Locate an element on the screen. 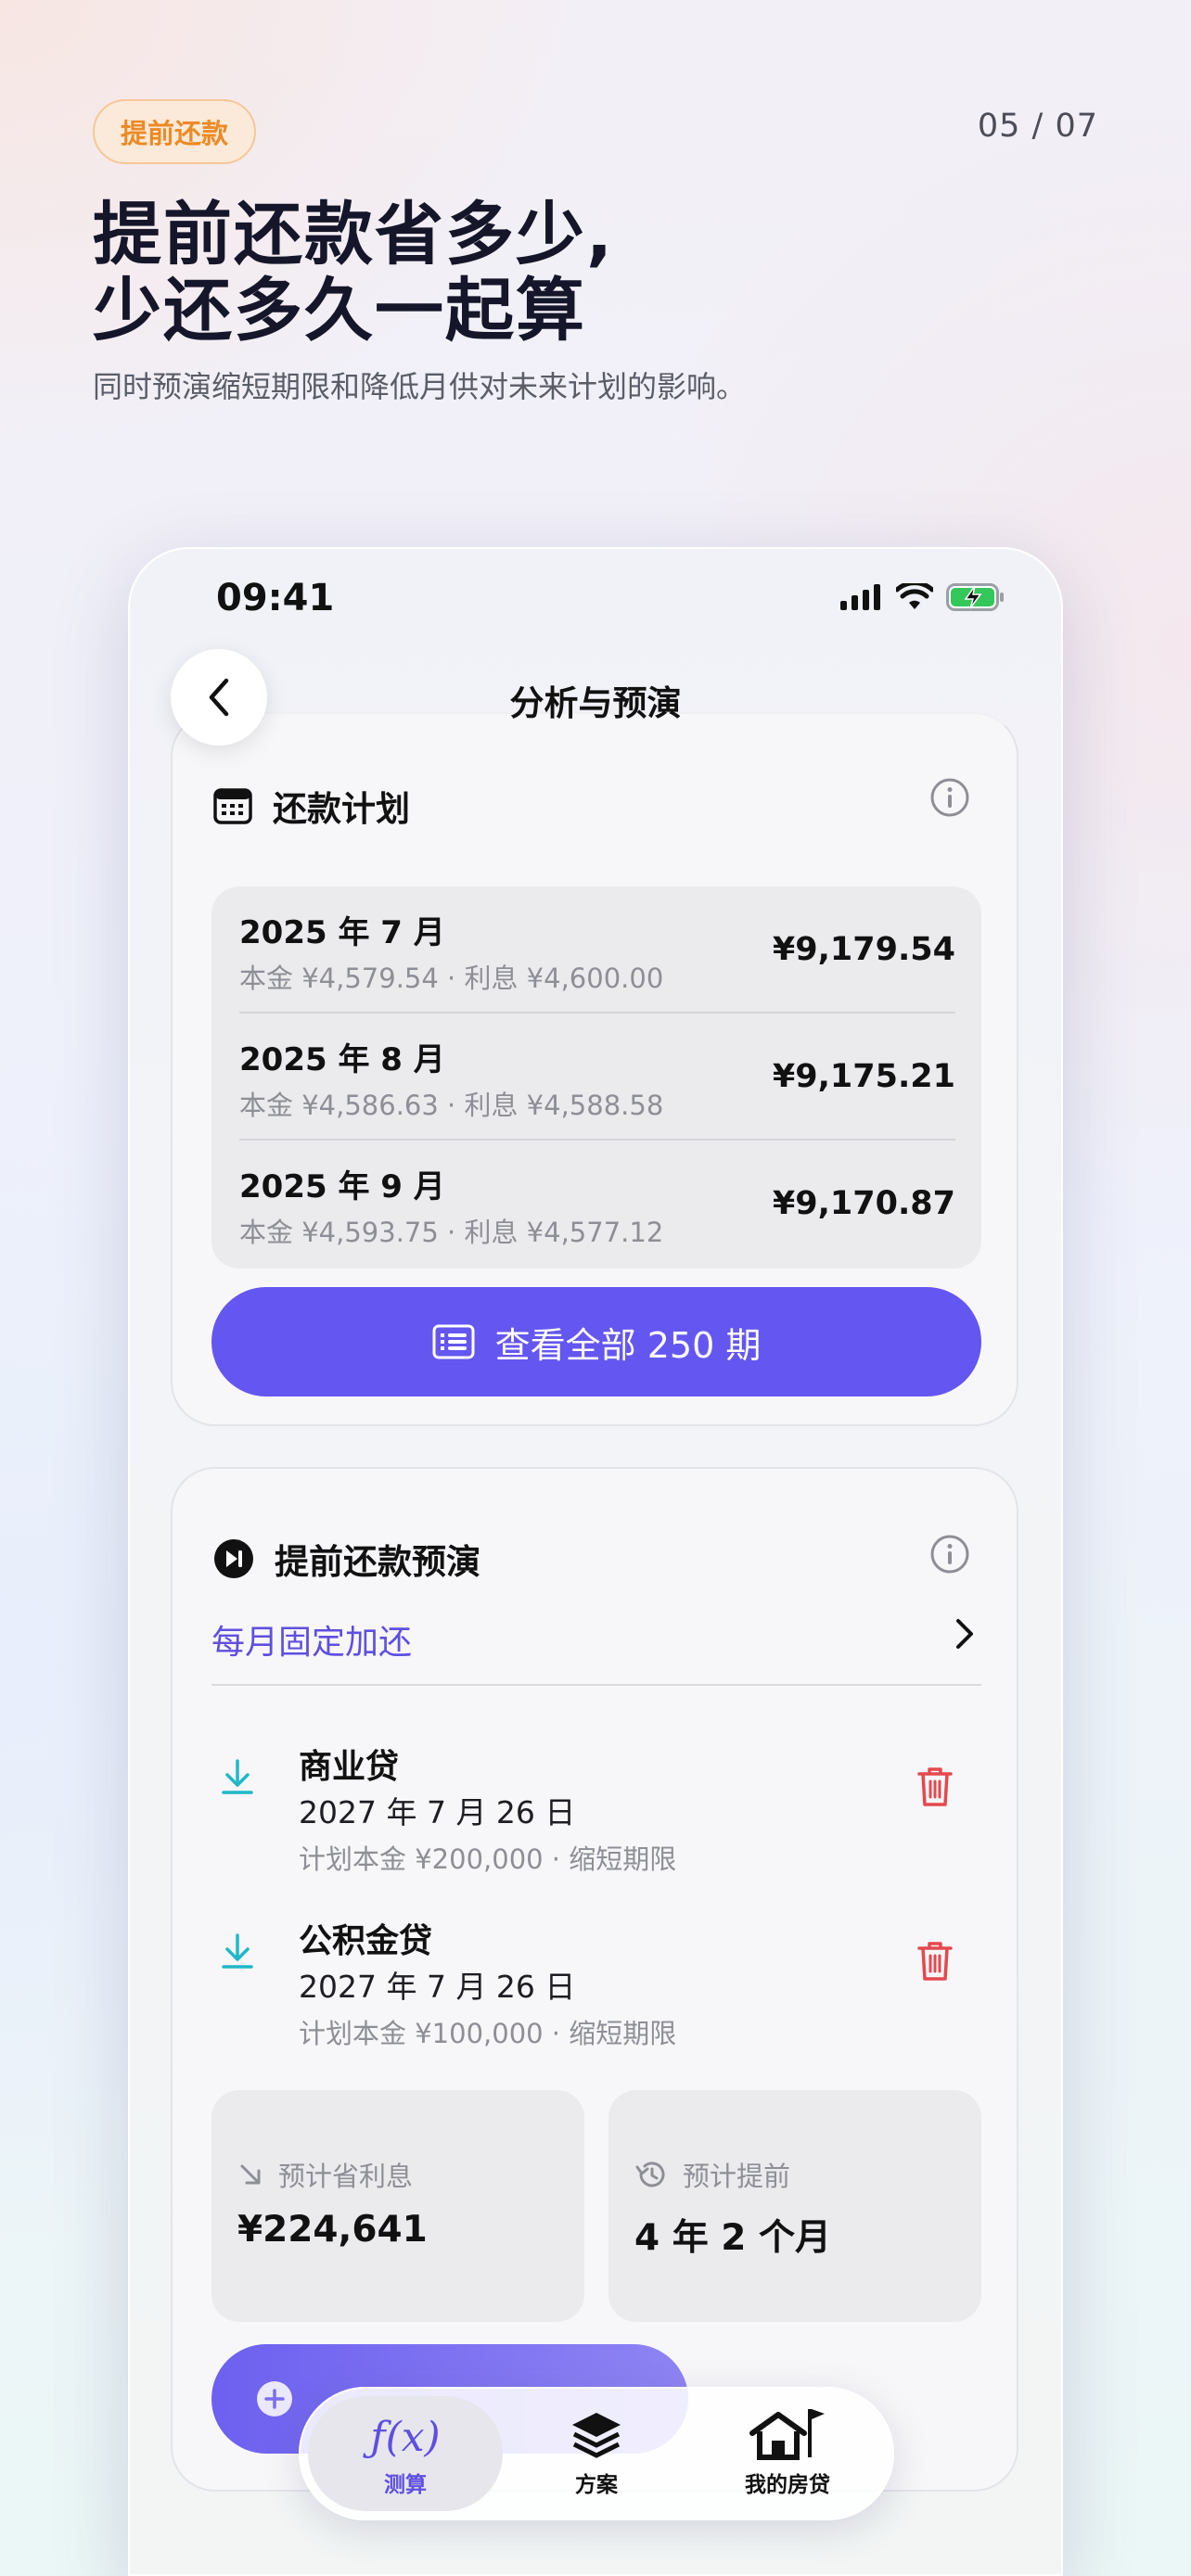  plan-row-detail: 本金 ¥4,593.75 · 利息 ¥4,577.12 is located at coordinates (451, 1232).